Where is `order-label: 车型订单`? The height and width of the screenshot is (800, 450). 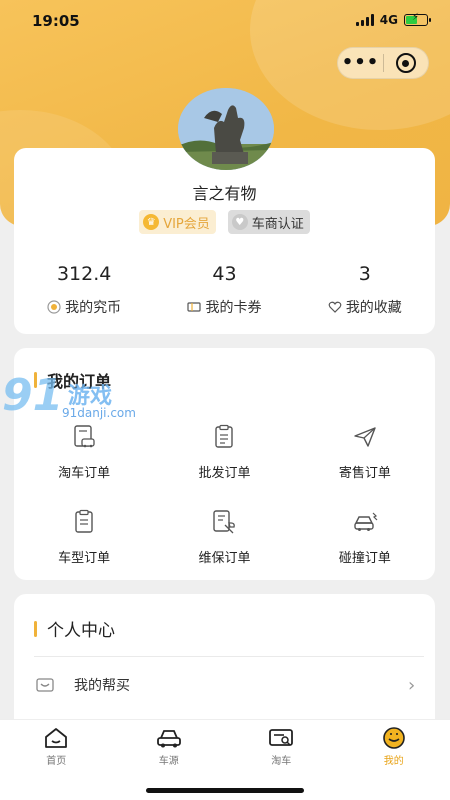
order-label: 车型订单 is located at coordinates (84, 558).